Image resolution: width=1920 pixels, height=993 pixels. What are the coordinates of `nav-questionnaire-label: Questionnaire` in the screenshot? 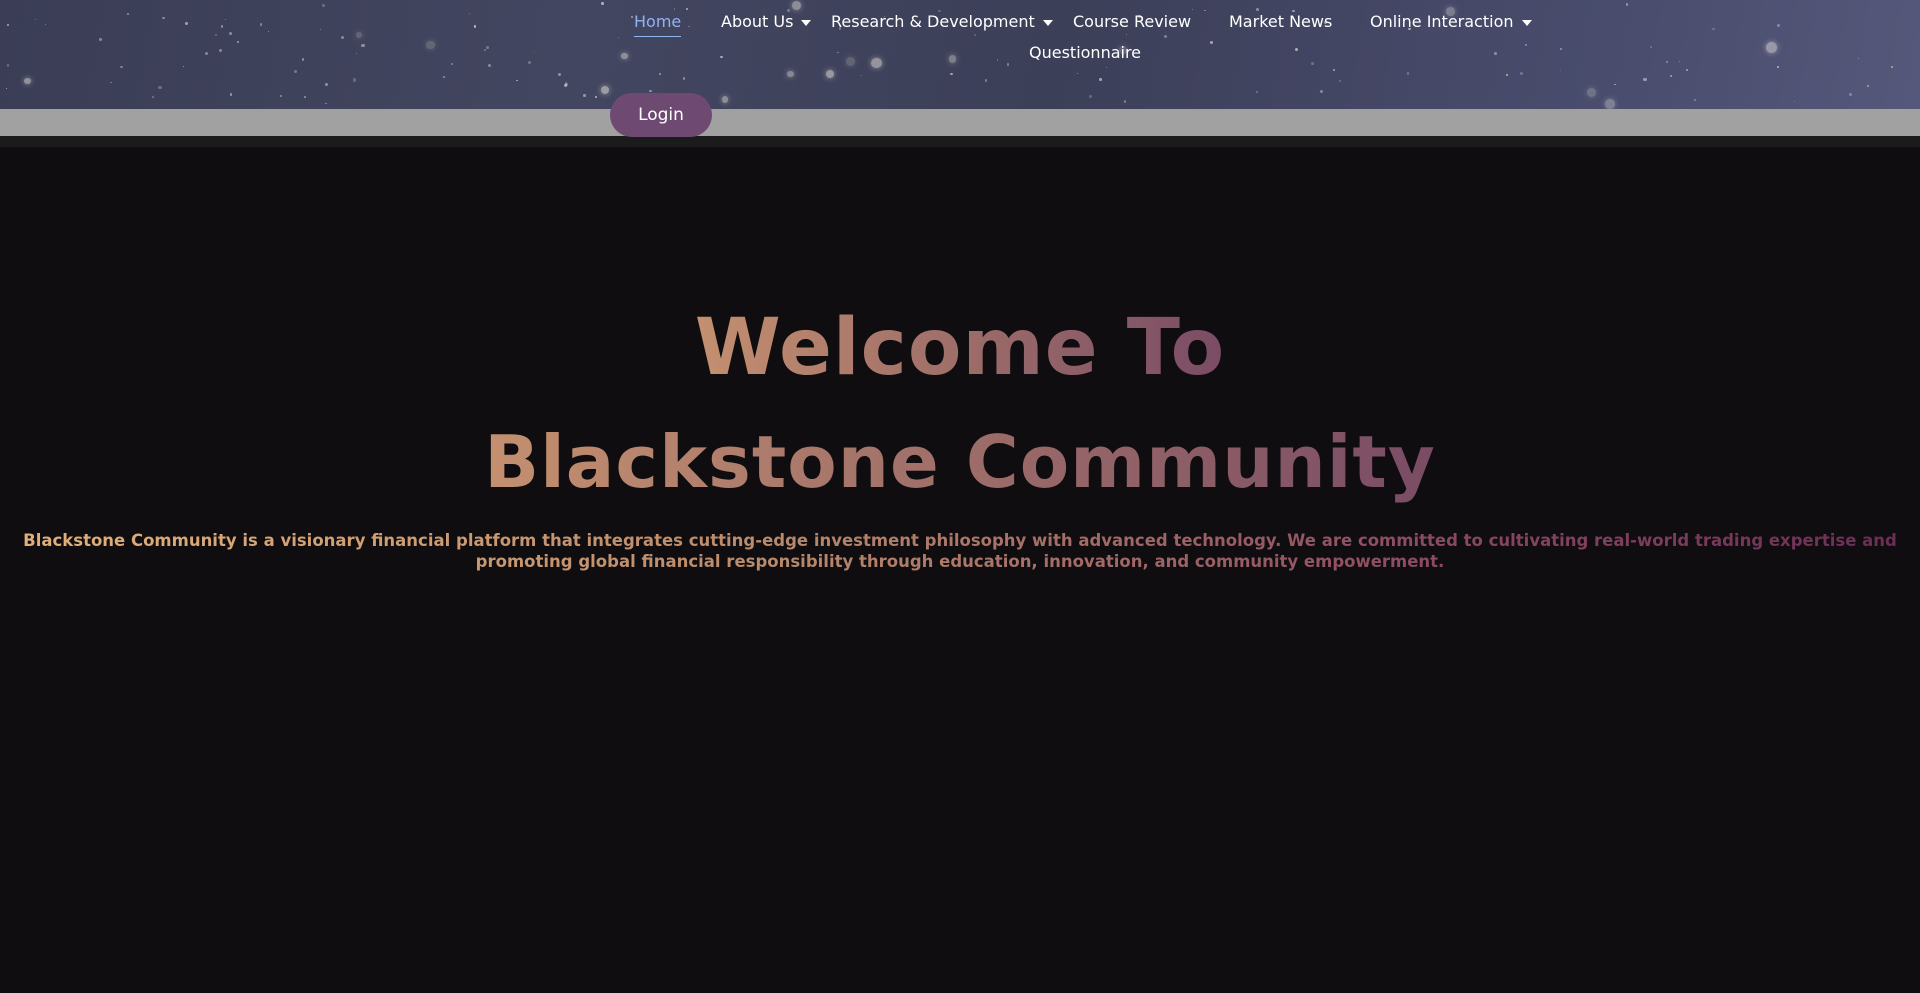 It's located at (1085, 52).